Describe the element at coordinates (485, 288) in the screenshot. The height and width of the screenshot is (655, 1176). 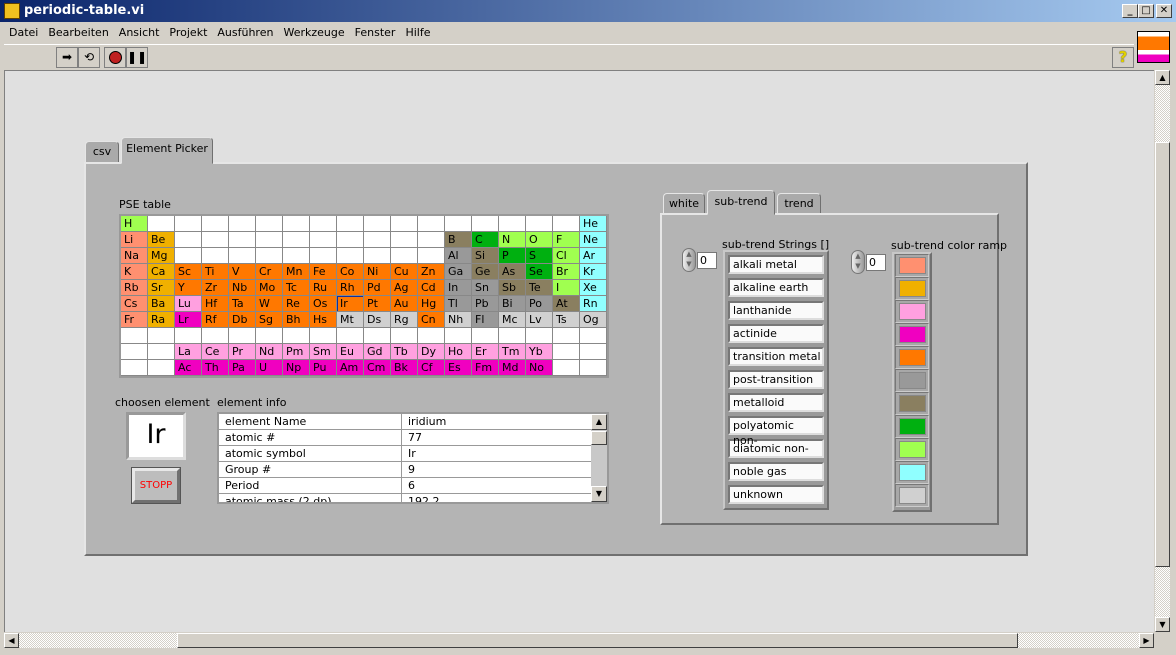
I see `element-sn: Sn` at that location.